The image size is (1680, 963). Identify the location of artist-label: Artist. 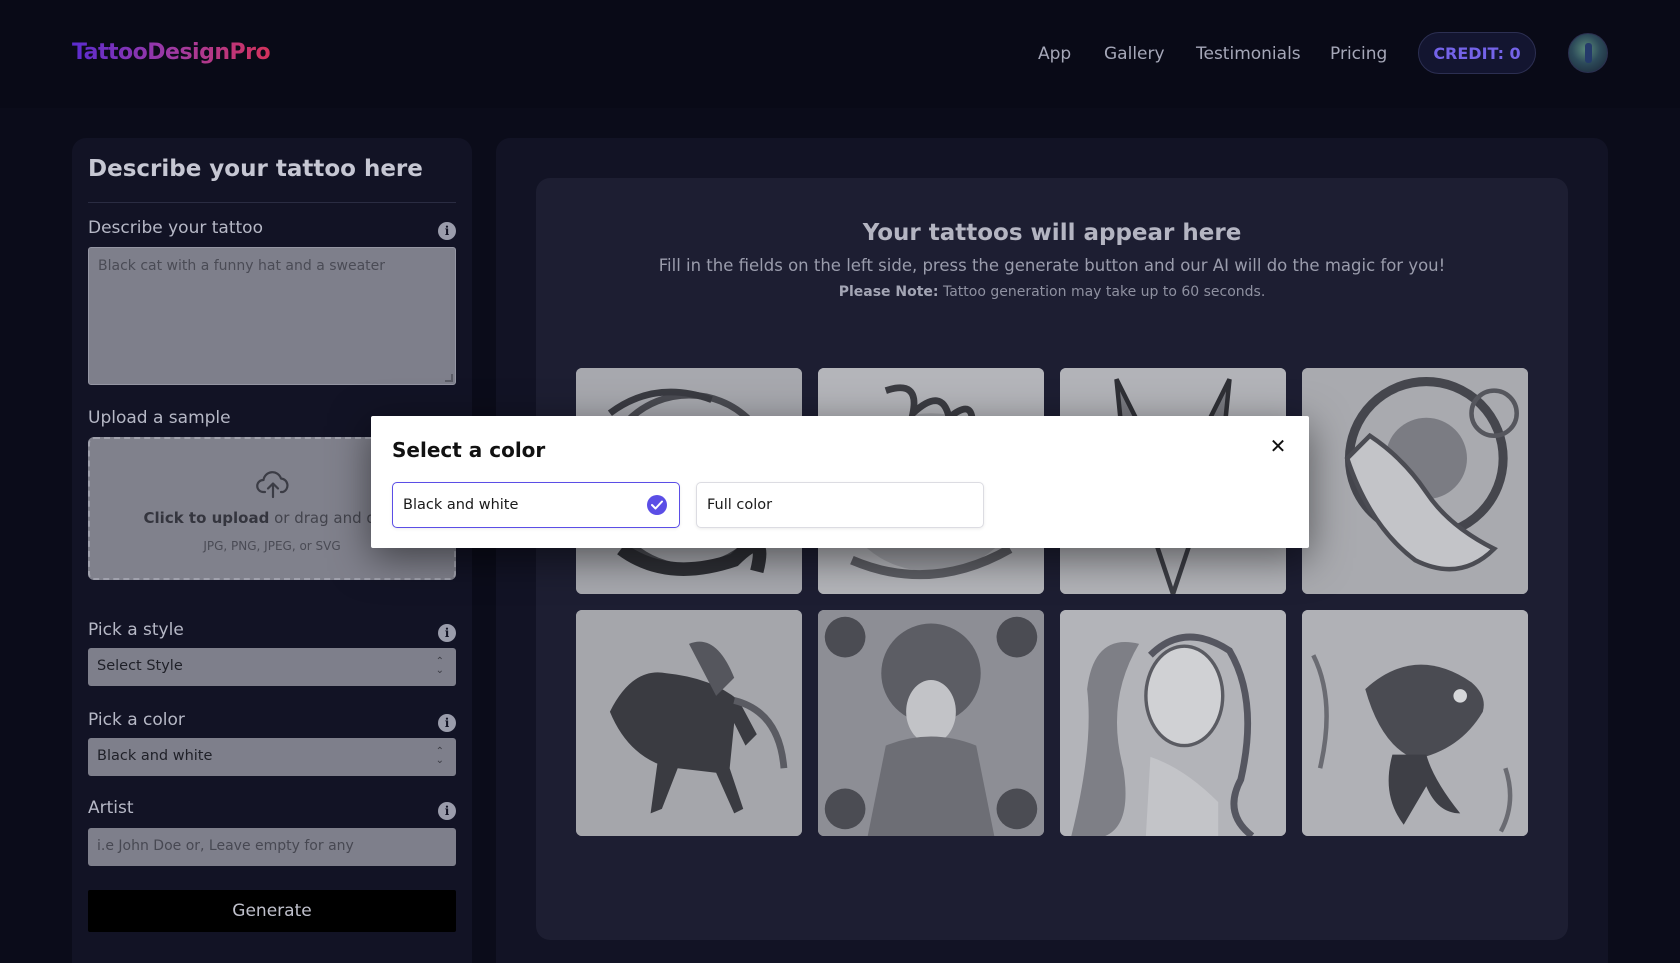
(111, 808).